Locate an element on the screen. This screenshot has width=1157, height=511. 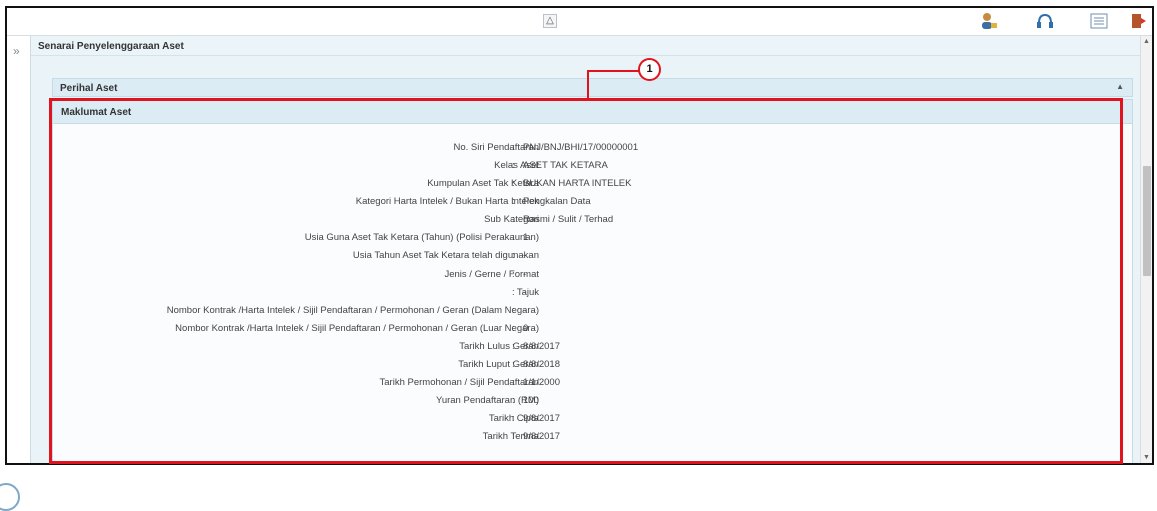
help-icon is located at coordinates (10, 497).